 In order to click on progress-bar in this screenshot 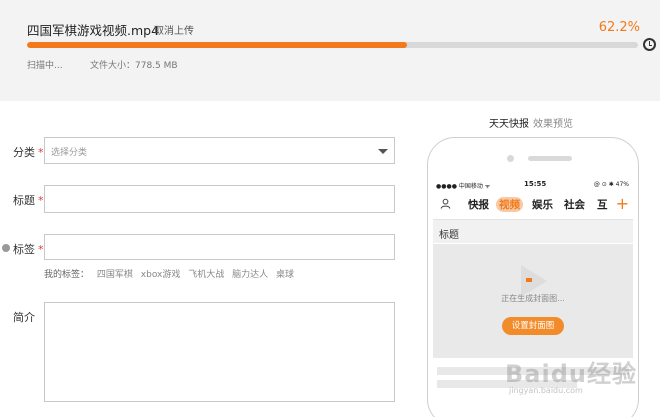, I will do `click(332, 45)`.